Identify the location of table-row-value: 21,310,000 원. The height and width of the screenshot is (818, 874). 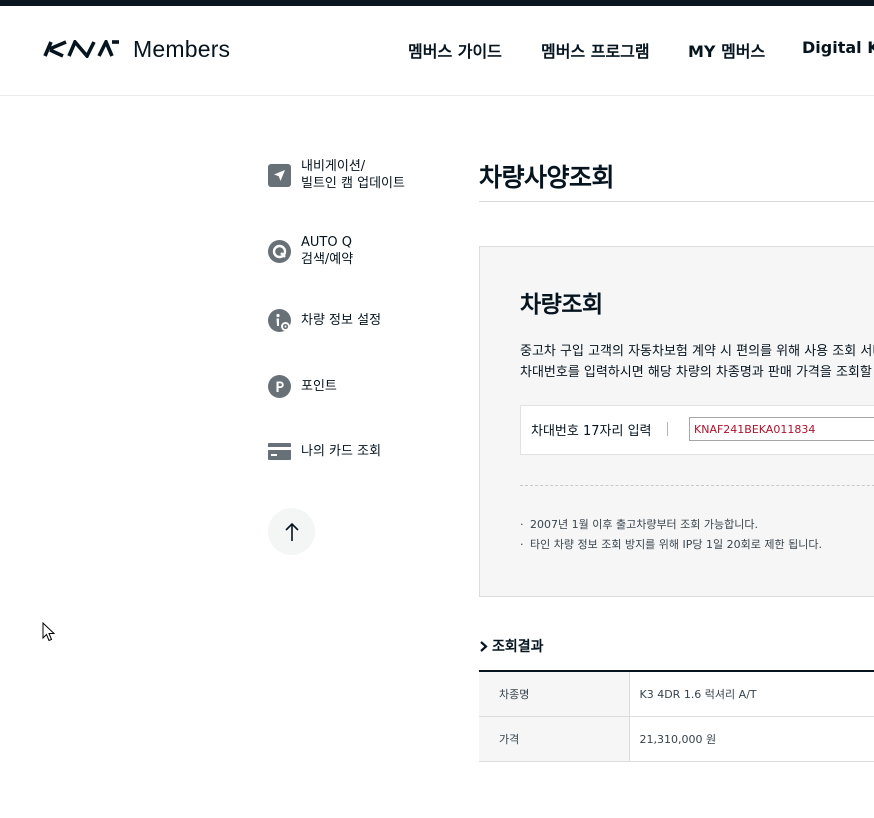
(751, 739).